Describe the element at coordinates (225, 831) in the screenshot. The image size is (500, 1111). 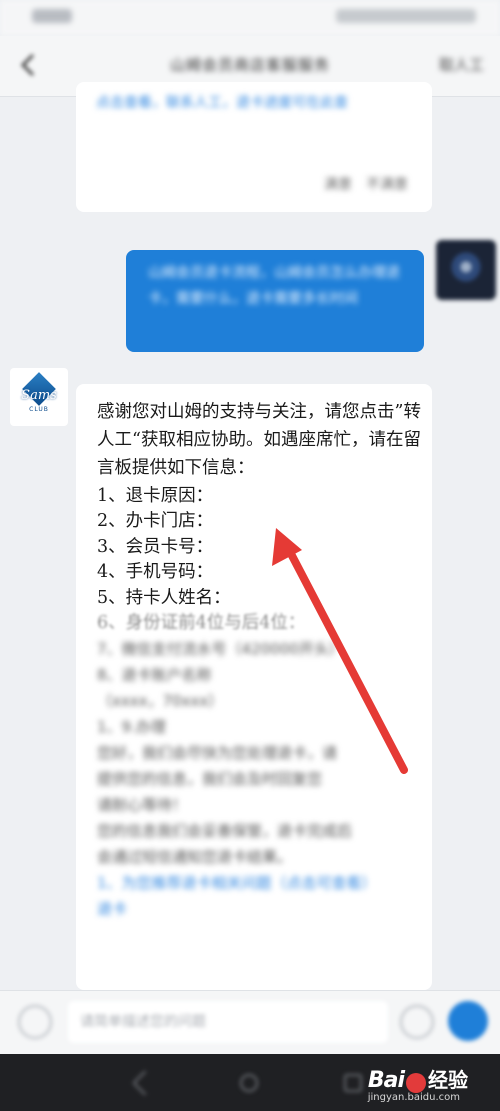
I see `blurred-line: 您的信息我们会妥善保管，退卡完成后` at that location.